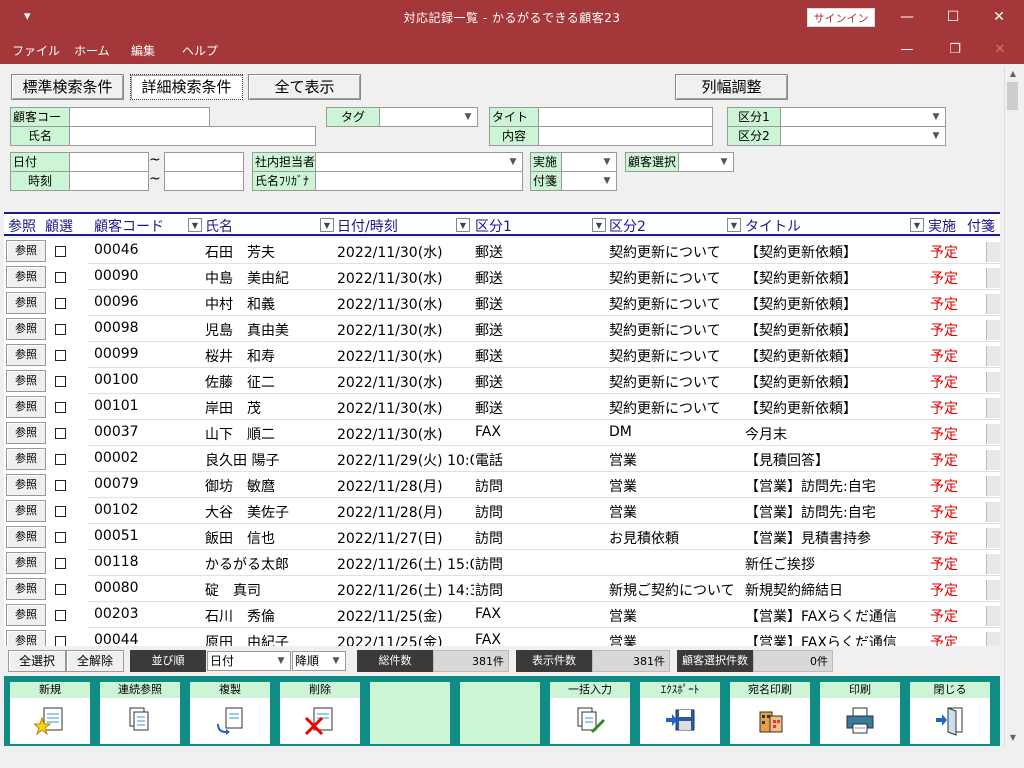 The image size is (1024, 768). What do you see at coordinates (627, 226) in the screenshot?
I see `col-kubun2: 区分2` at bounding box center [627, 226].